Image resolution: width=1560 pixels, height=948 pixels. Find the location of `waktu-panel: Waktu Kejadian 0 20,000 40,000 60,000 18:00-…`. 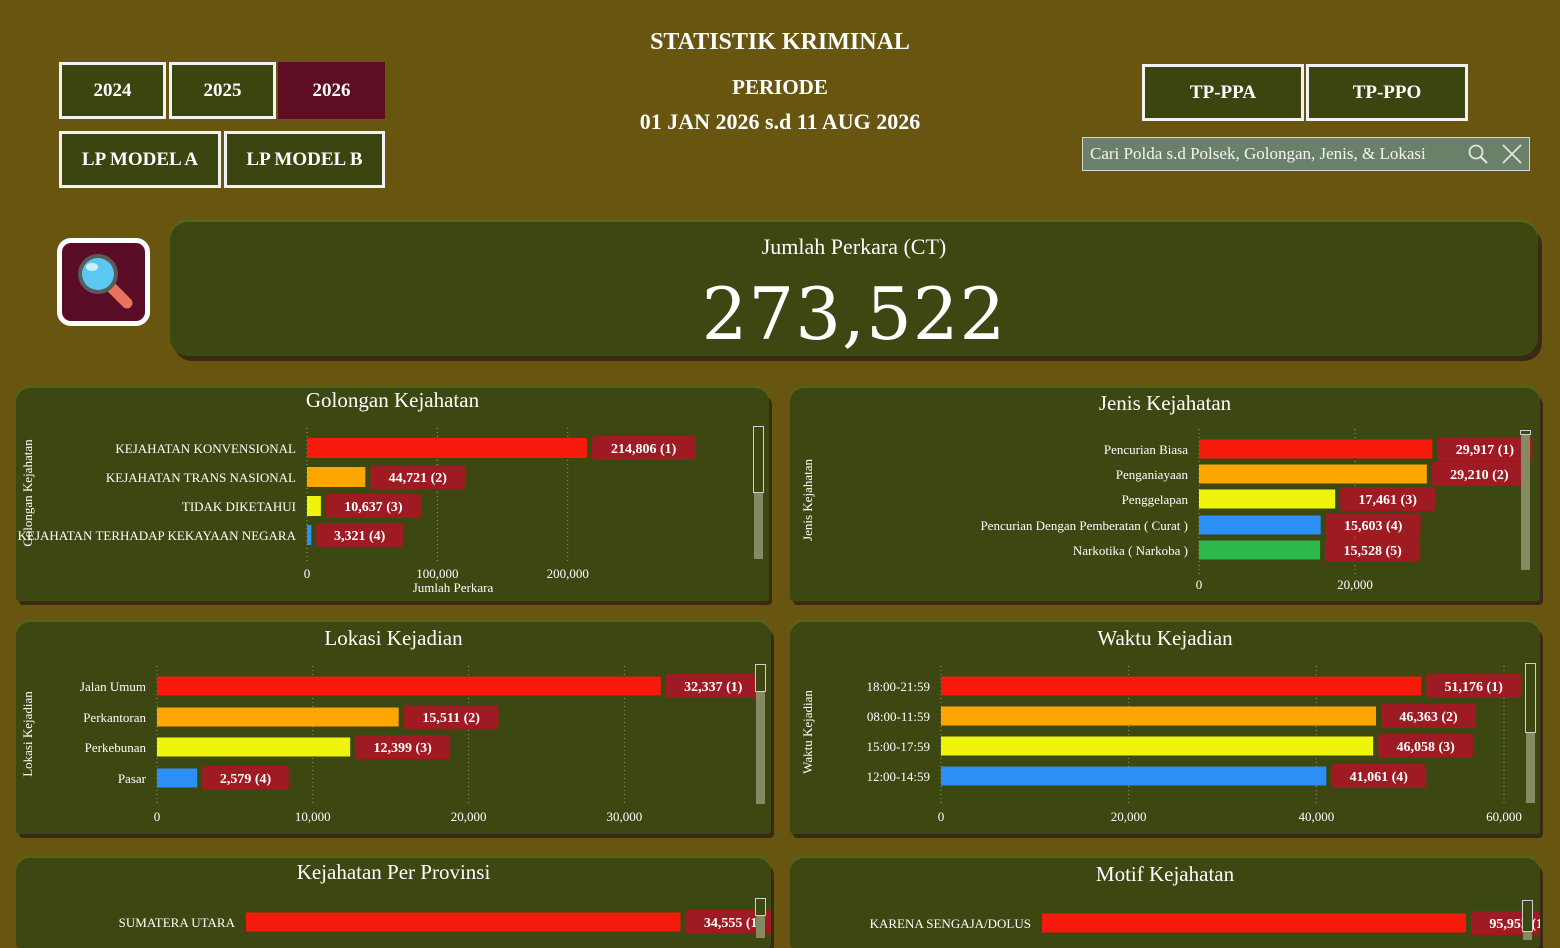

waktu-panel: Waktu Kejadian 0 20,000 40,000 60,000 18:00-… is located at coordinates (1165, 728).